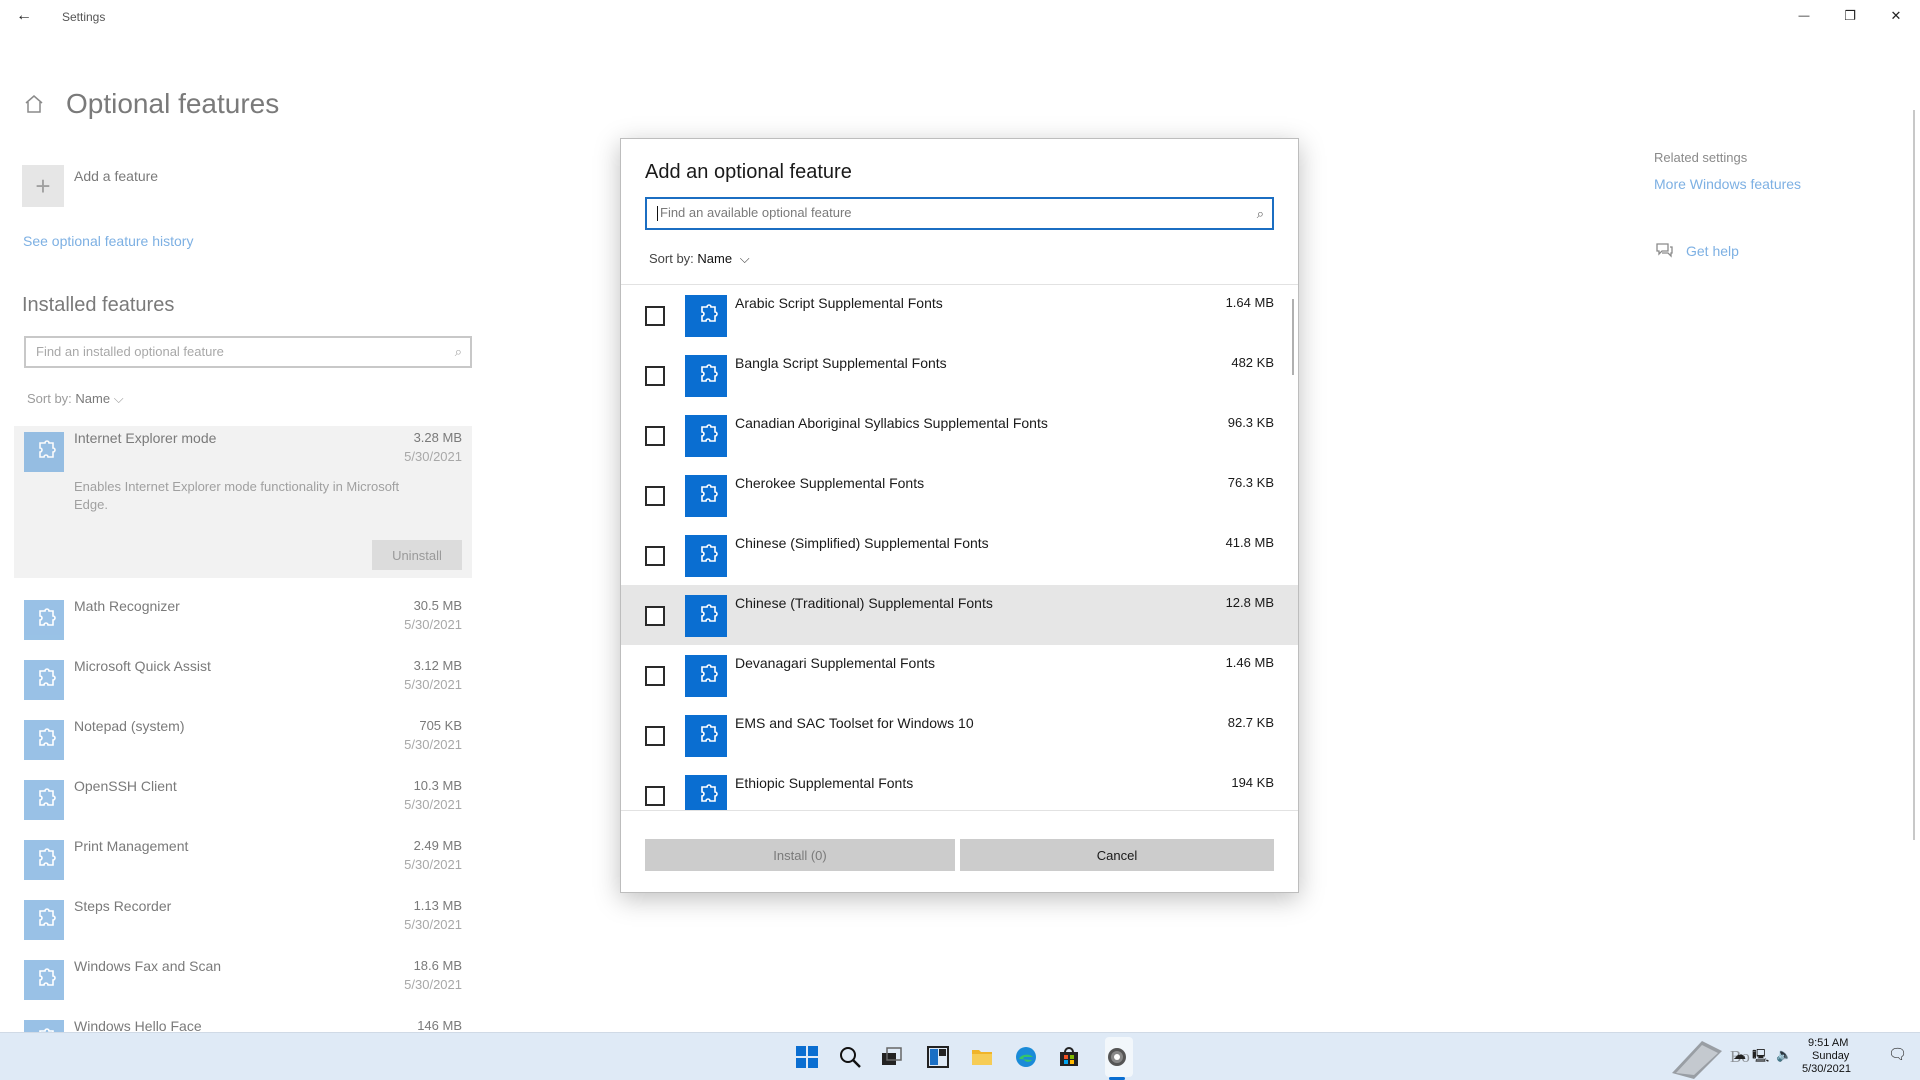 Image resolution: width=1920 pixels, height=1080 pixels. I want to click on clock-day: Sunday, so click(1830, 1056).